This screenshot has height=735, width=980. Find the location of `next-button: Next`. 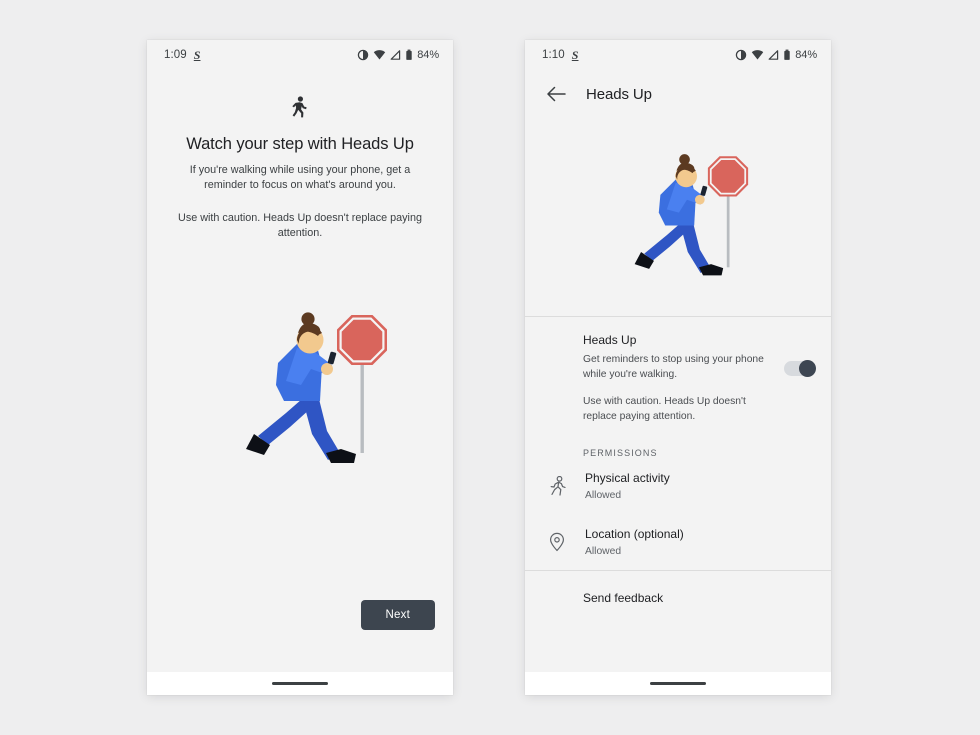

next-button: Next is located at coordinates (397, 615).